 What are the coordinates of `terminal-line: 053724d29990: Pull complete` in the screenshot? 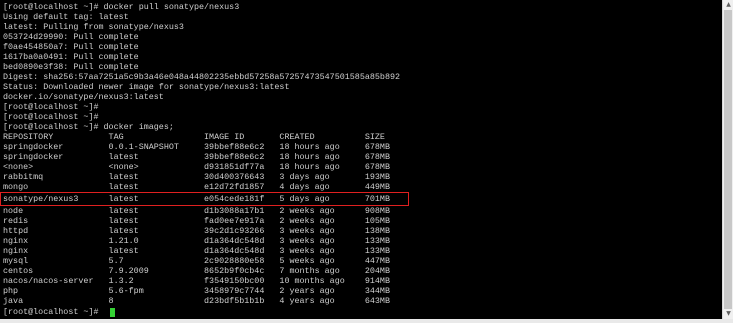 It's located at (71, 37).